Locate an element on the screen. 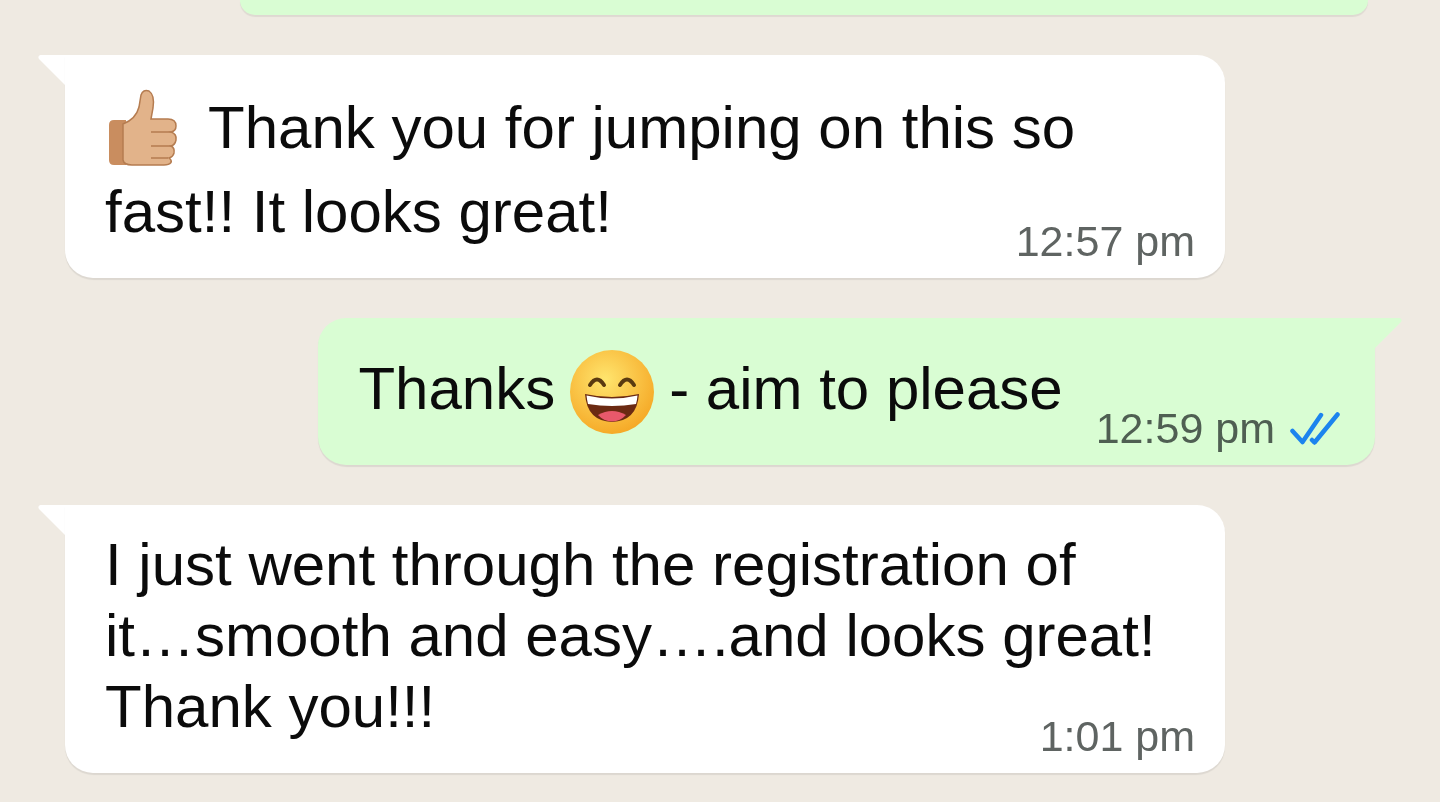  message-time: 12:59 pm is located at coordinates (1185, 428).